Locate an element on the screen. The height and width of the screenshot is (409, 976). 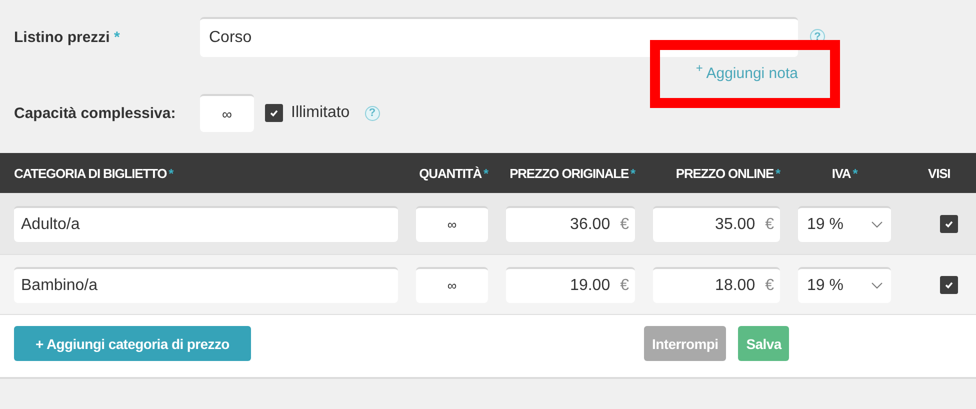
checkbox-label: Illimitato is located at coordinates (320, 113).